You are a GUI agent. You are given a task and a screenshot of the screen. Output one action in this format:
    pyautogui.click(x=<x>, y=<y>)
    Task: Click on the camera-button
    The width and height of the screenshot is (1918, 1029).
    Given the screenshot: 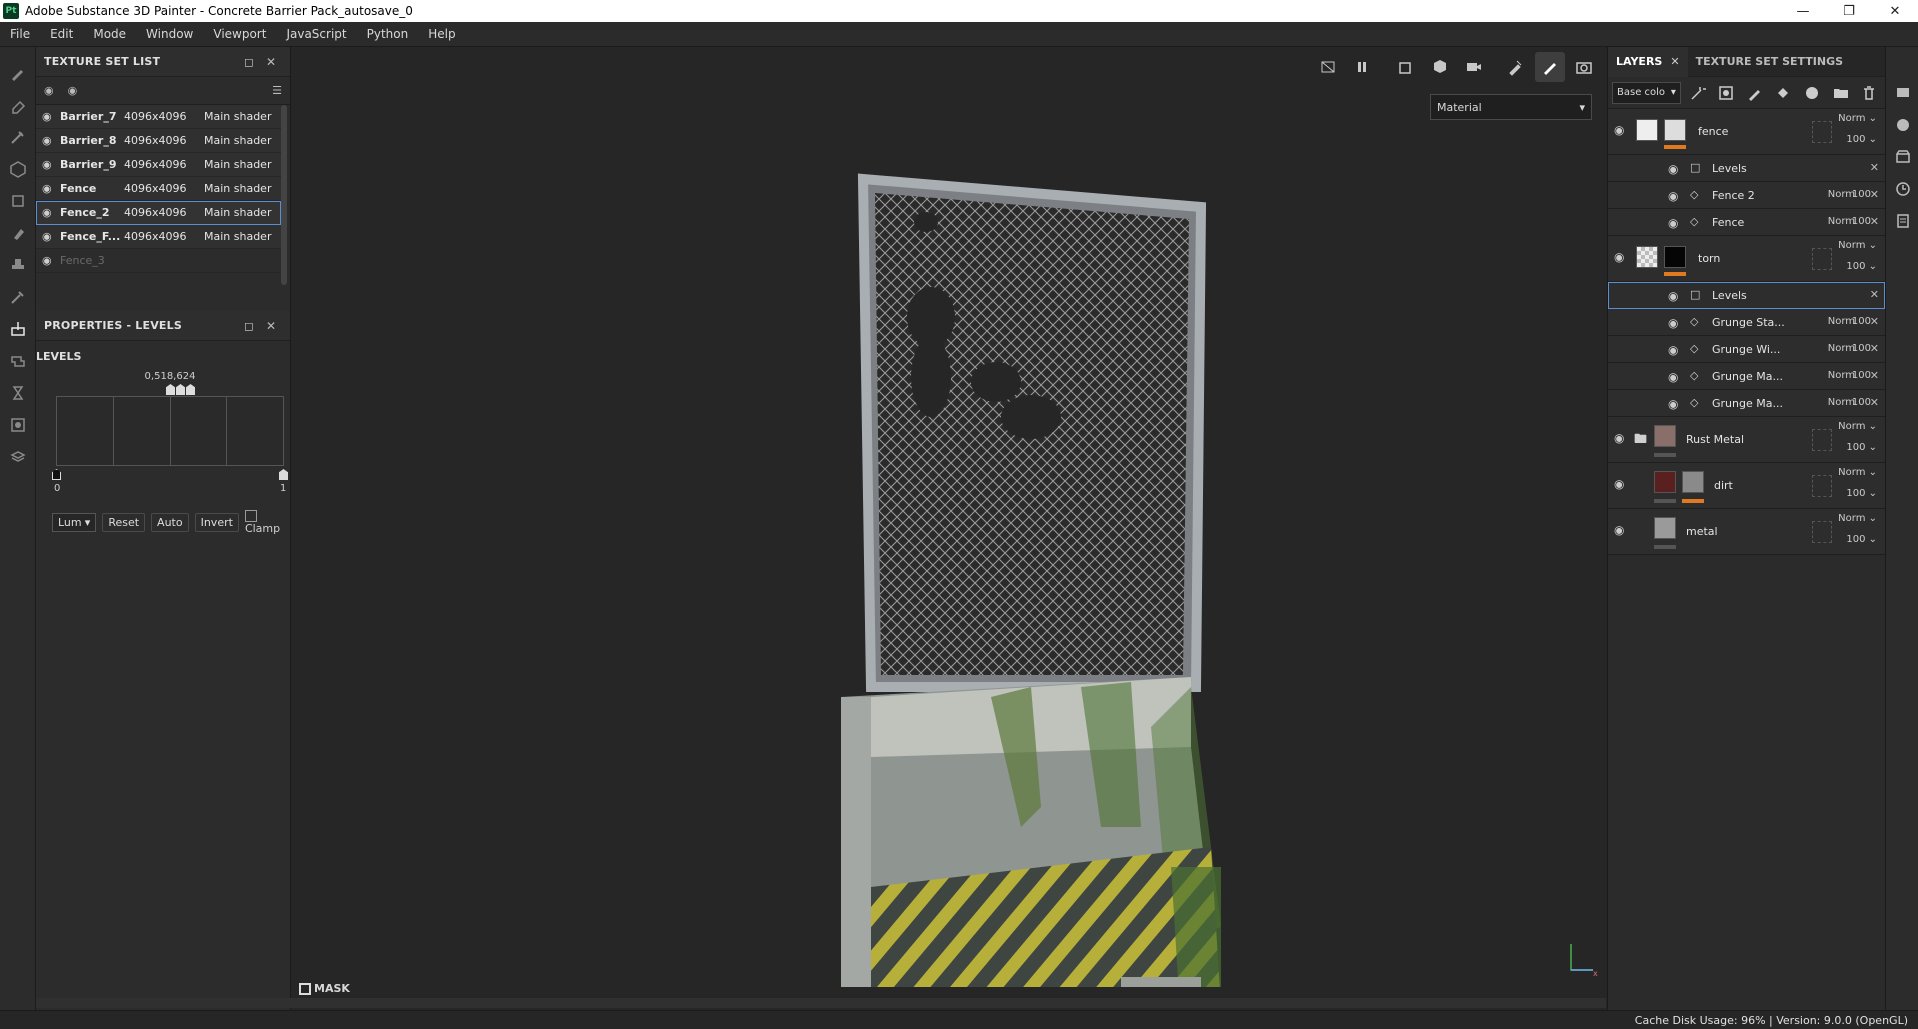 What is the action you would take?
    pyautogui.click(x=1474, y=67)
    